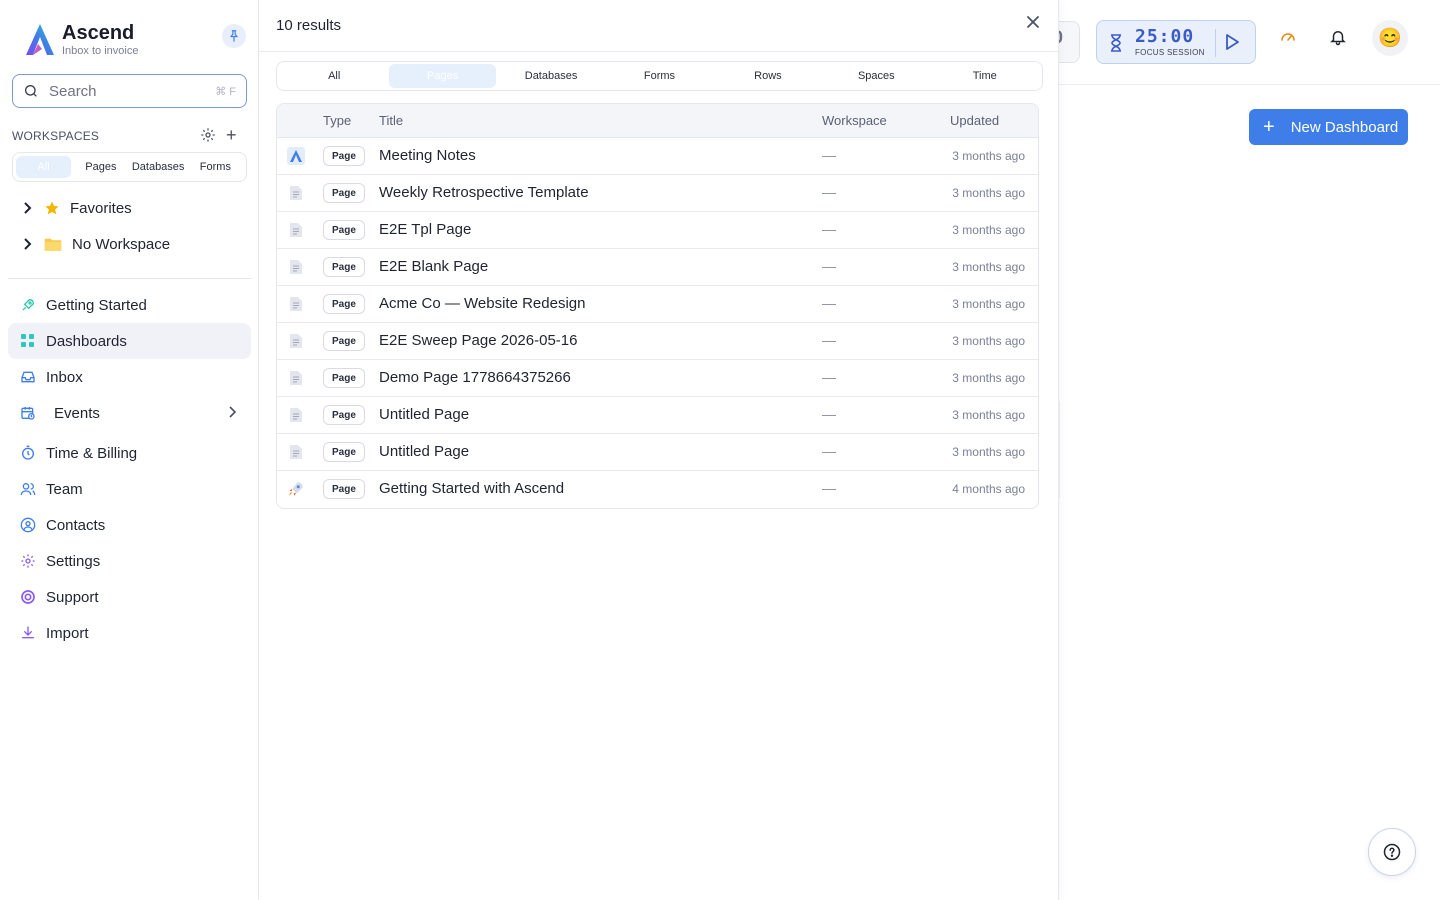 This screenshot has height=900, width=1440. Describe the element at coordinates (657, 230) in the screenshot. I see `table-row: Page E2E Tpl Page — 3 months ago` at that location.